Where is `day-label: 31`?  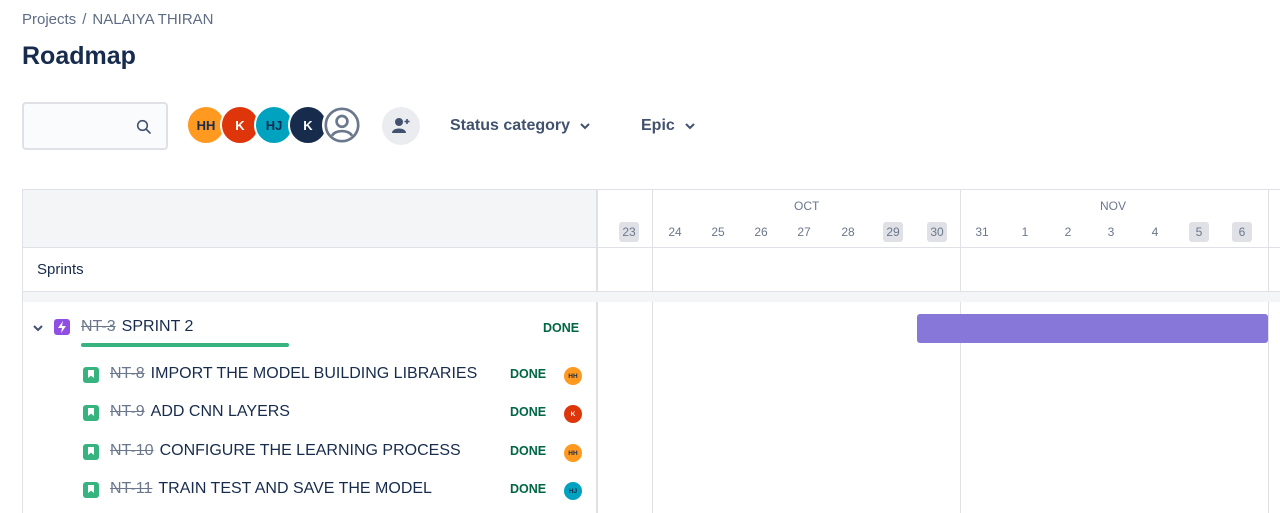
day-label: 31 is located at coordinates (982, 232).